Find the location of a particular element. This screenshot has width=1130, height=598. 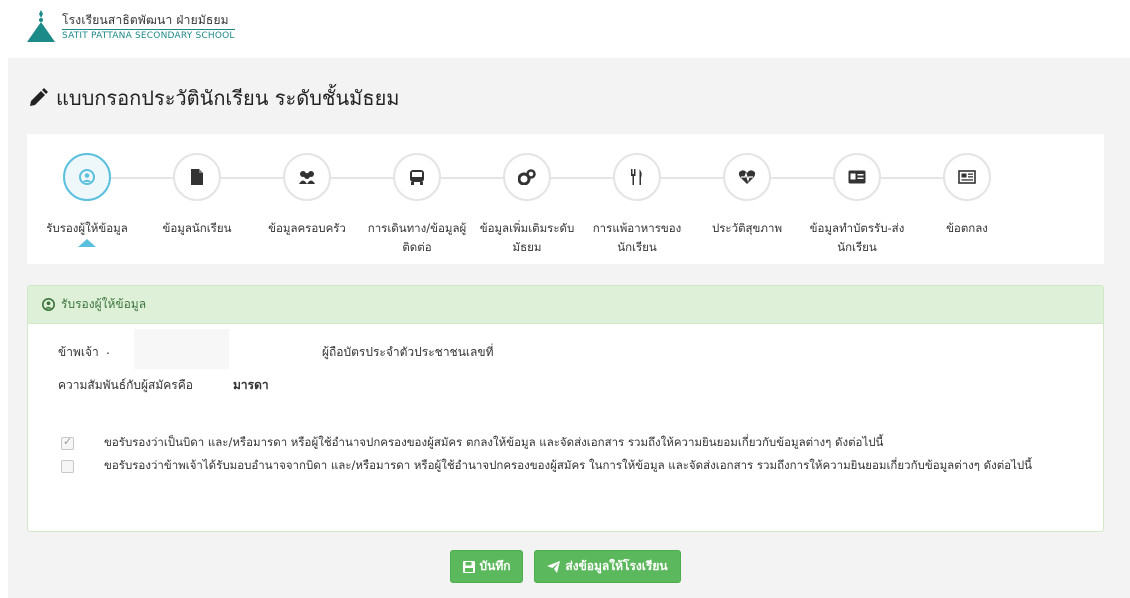

relation-label: ความสัมพันธ์กับผู้สมัครคือ is located at coordinates (125, 385).